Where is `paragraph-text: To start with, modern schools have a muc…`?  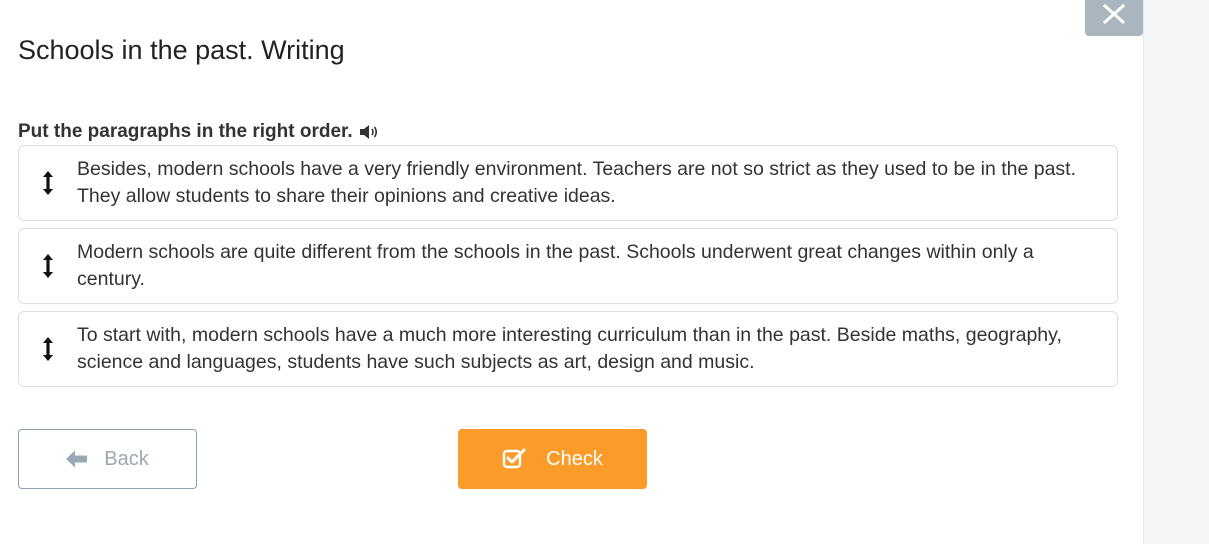 paragraph-text: To start with, modern schools have a muc… is located at coordinates (569, 348).